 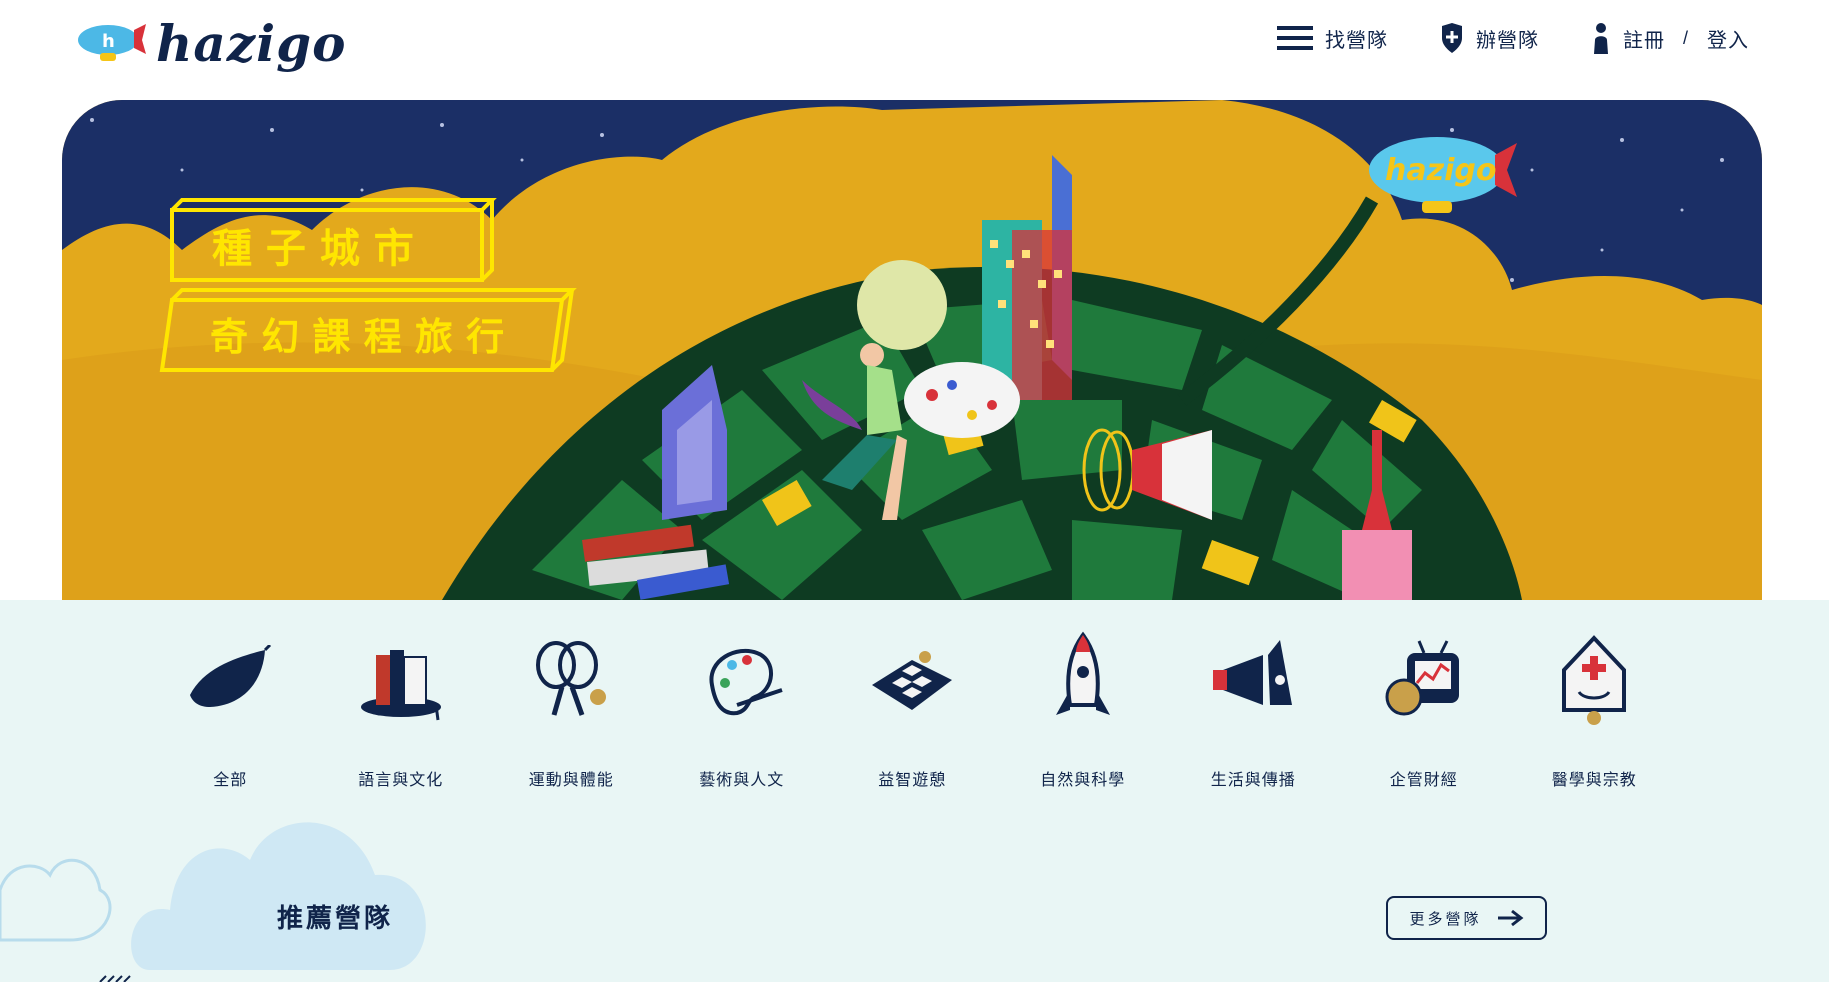 I want to click on person-icon, so click(x=1600, y=38).